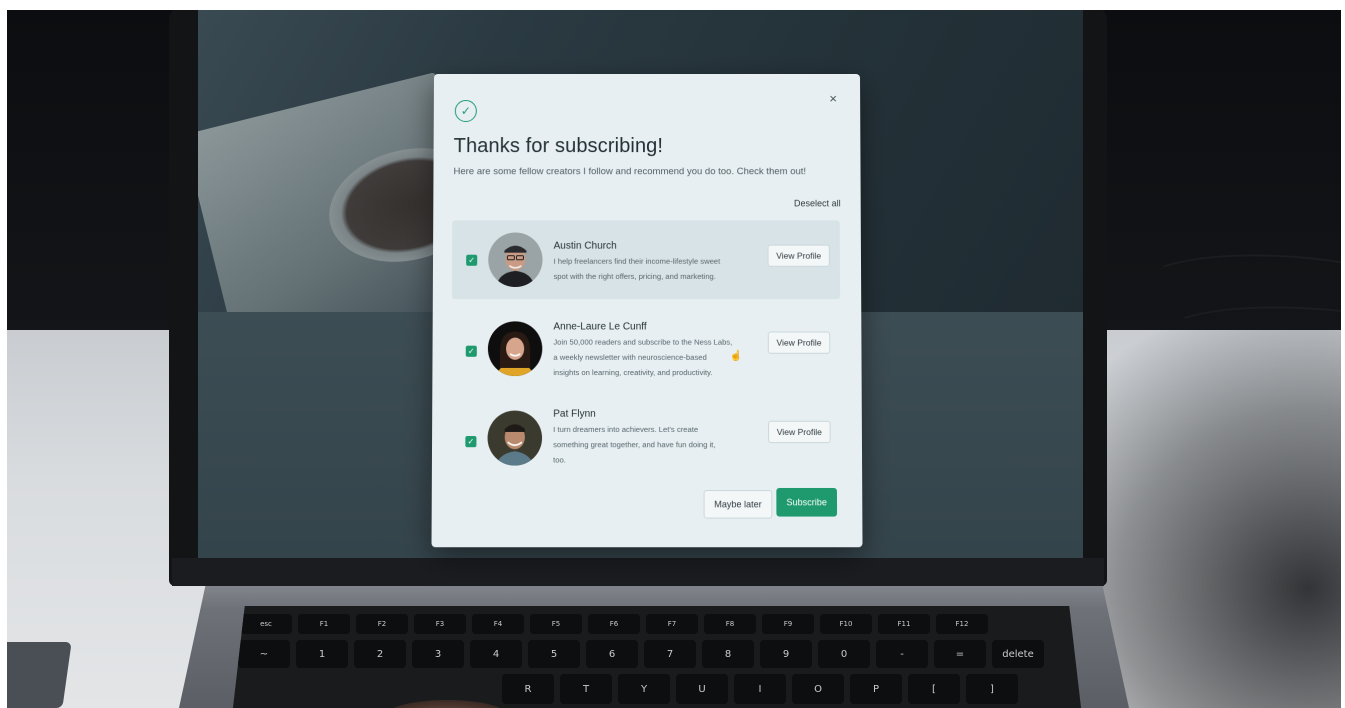 This screenshot has width=1345, height=708. I want to click on keyboard-key: F8, so click(730, 624).